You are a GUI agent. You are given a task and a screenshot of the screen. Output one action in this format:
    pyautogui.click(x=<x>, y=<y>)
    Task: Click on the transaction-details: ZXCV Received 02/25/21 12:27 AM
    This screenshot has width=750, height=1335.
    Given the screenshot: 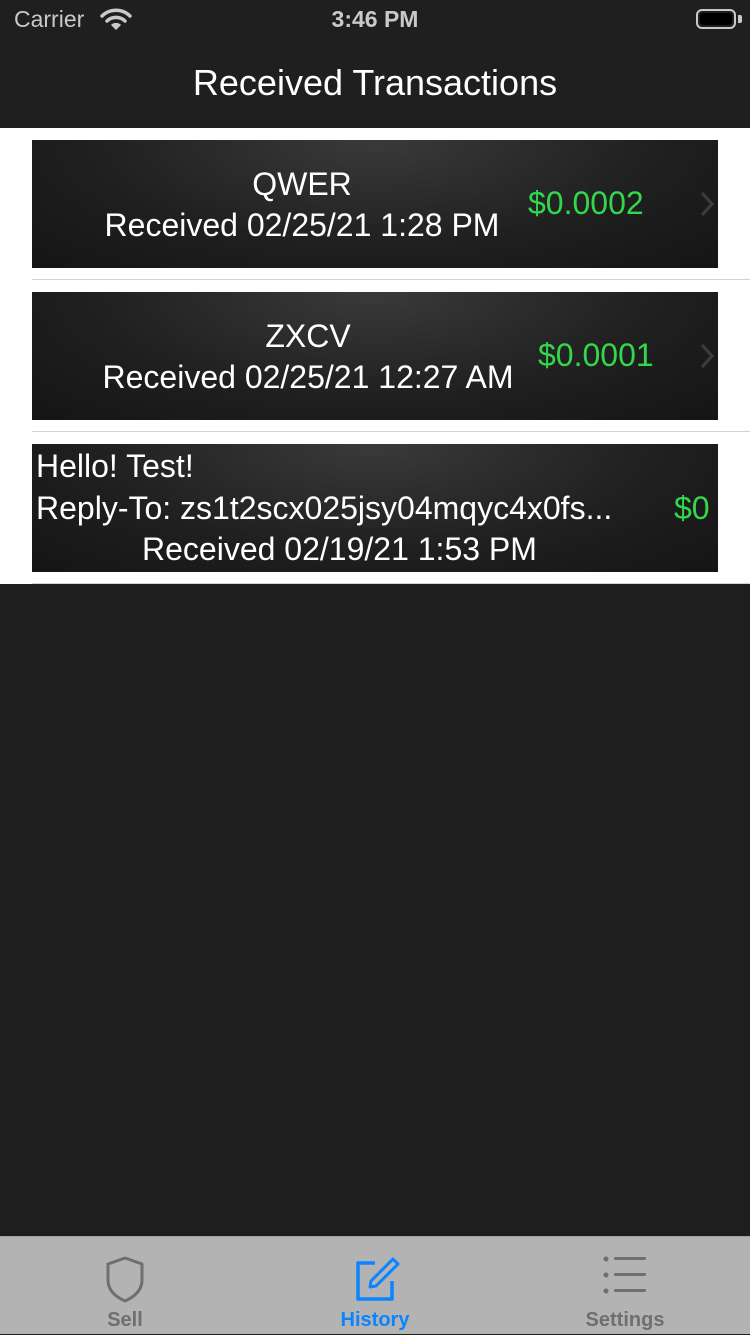 What is the action you would take?
    pyautogui.click(x=308, y=357)
    